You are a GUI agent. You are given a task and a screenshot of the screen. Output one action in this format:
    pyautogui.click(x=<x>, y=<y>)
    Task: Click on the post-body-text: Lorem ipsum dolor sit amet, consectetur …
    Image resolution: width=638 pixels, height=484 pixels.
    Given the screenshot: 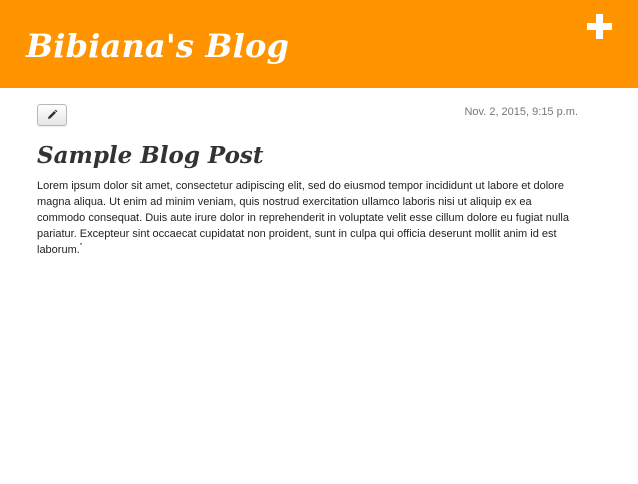 What is the action you would take?
    pyautogui.click(x=303, y=218)
    